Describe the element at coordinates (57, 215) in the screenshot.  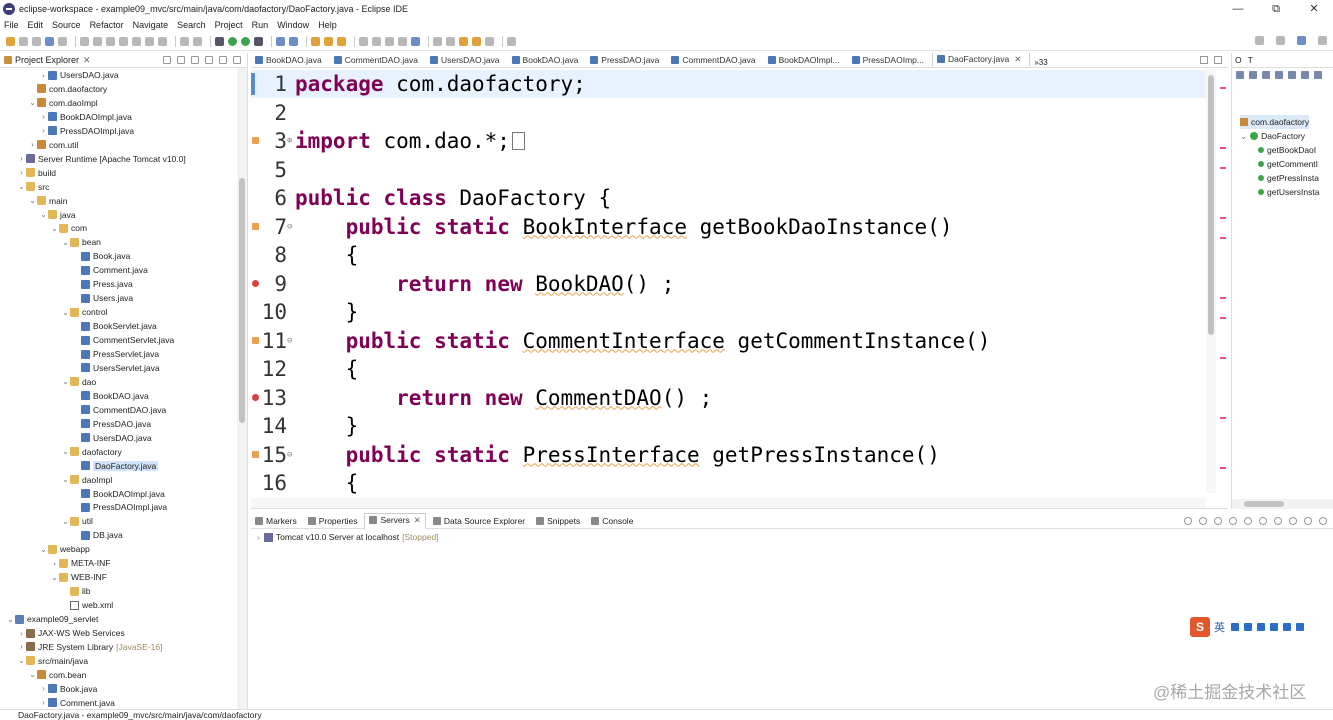
I see `tree-item: ⌄ java` at that location.